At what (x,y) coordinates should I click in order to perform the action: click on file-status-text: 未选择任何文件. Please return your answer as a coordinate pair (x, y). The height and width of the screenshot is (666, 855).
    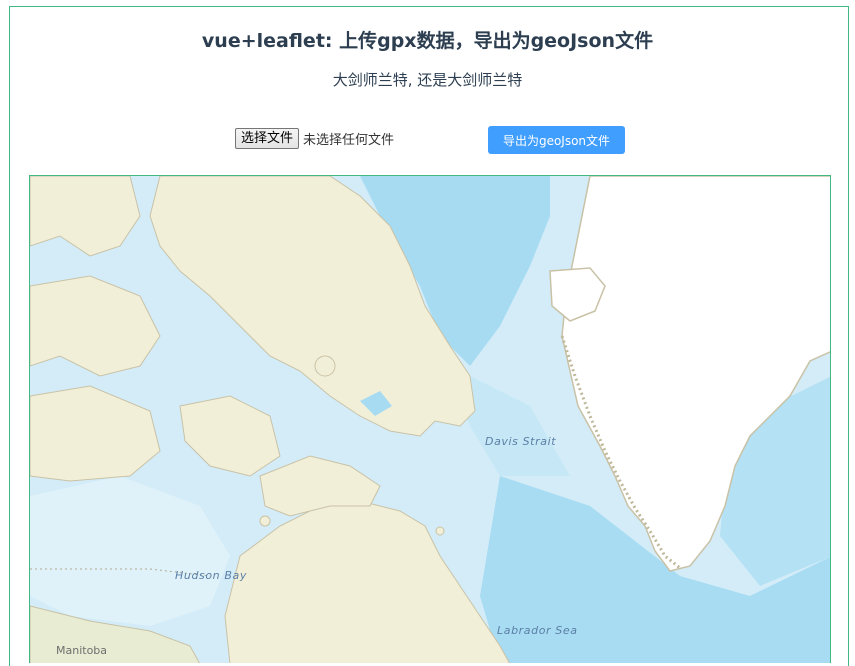
    Looking at the image, I should click on (349, 140).